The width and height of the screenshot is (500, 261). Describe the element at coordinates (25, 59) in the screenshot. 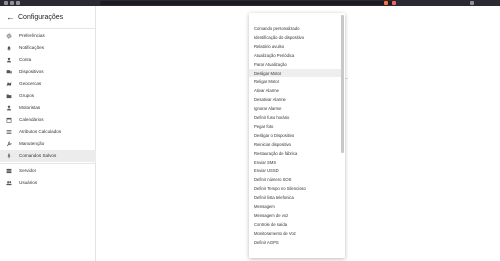

I see `sidebar-item-label: Conta` at that location.